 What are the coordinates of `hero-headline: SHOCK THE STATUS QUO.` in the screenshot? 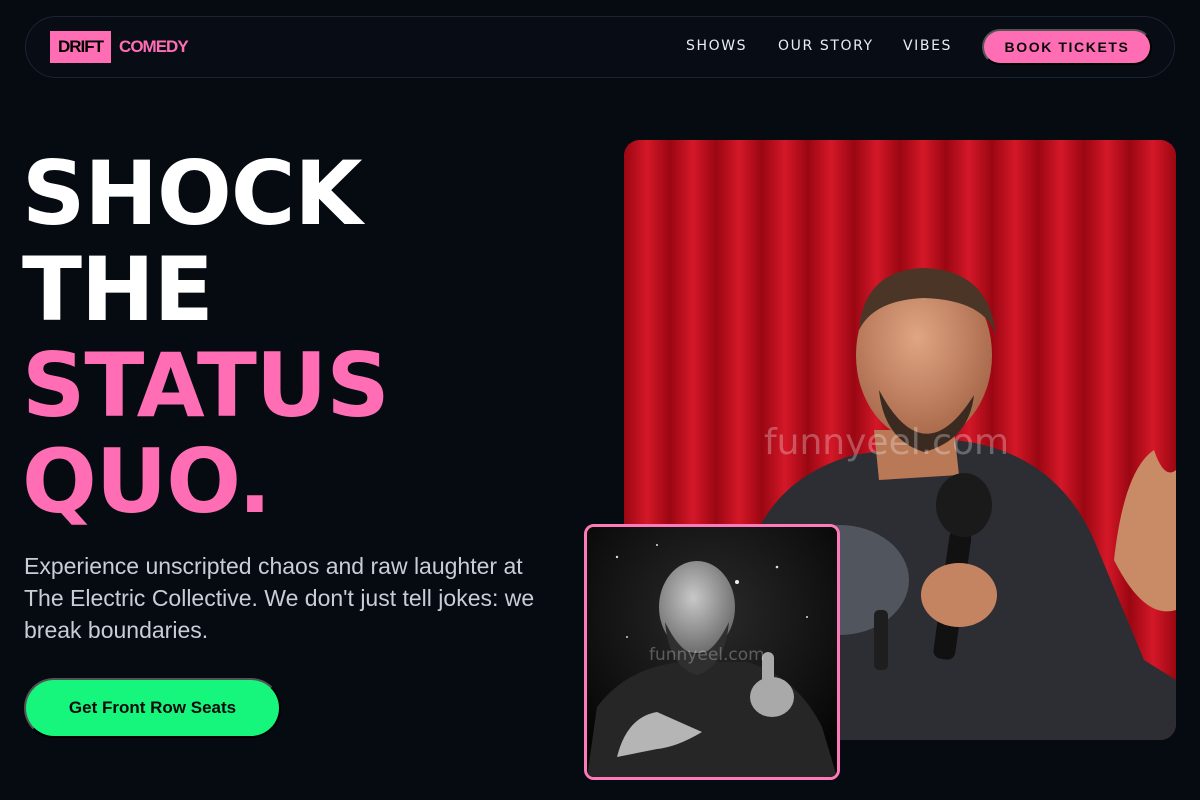 It's located at (206, 337).